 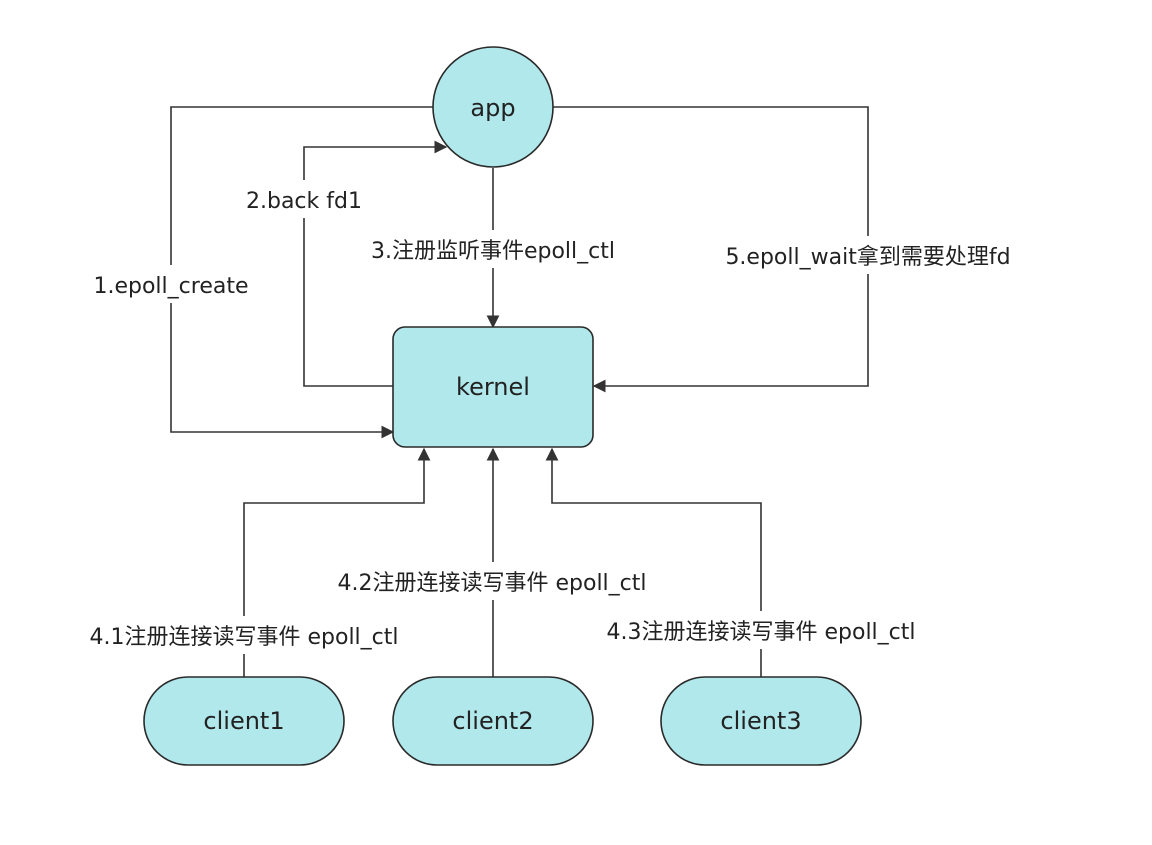 What do you see at coordinates (244, 637) in the screenshot?
I see `label-client1-register: 4.1注册连接读写事件 epoll_ctl` at bounding box center [244, 637].